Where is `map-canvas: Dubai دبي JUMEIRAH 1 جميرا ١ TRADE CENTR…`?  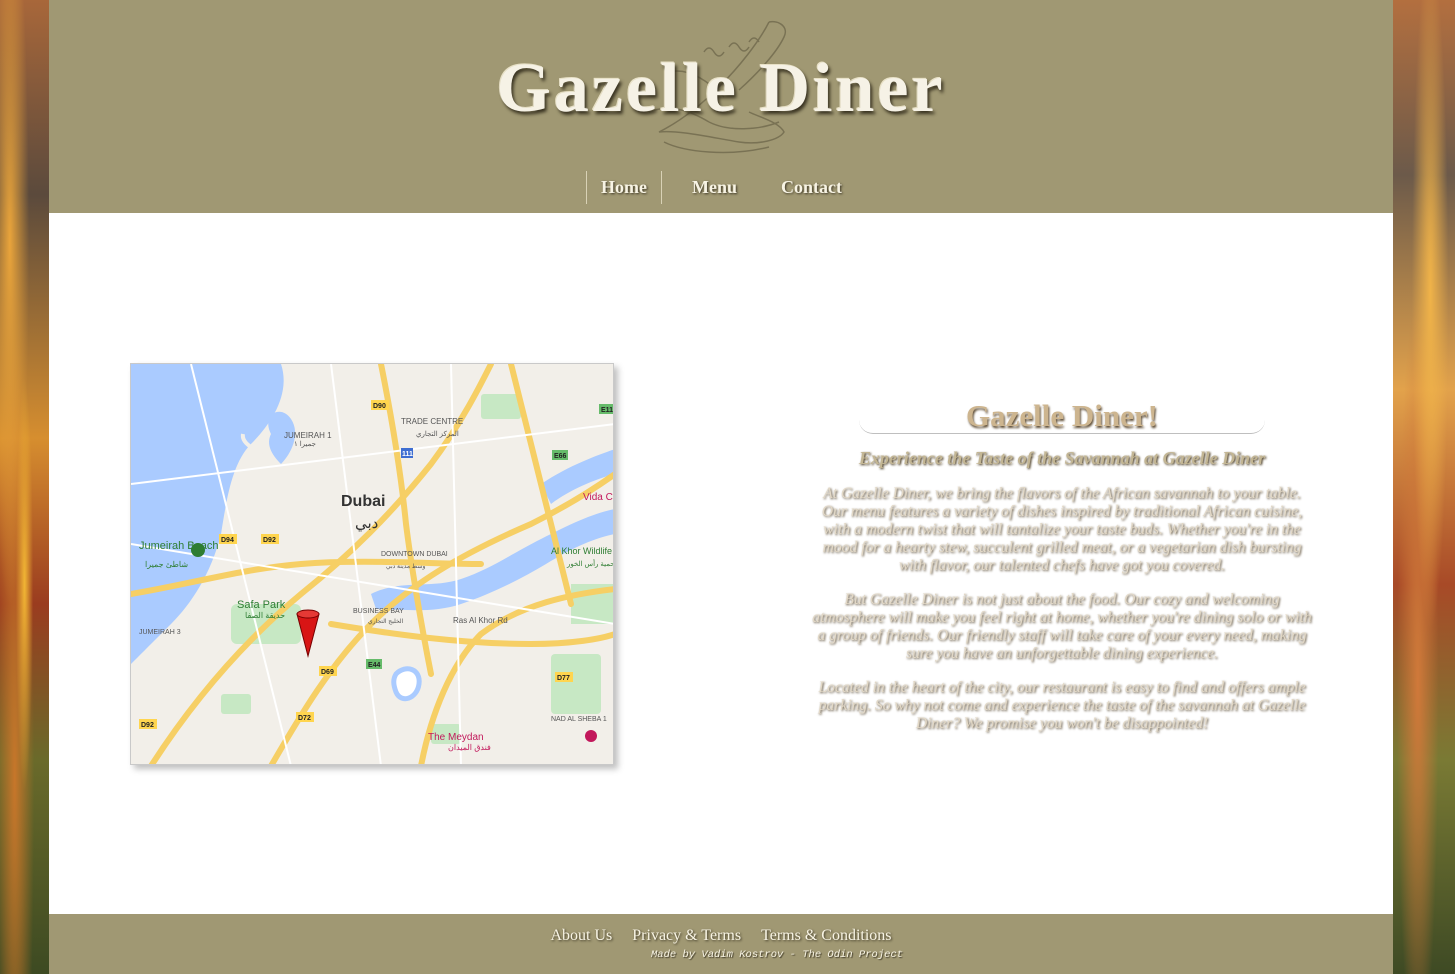 map-canvas: Dubai دبي JUMEIRAH 1 جميرا ١ TRADE CENTR… is located at coordinates (372, 564).